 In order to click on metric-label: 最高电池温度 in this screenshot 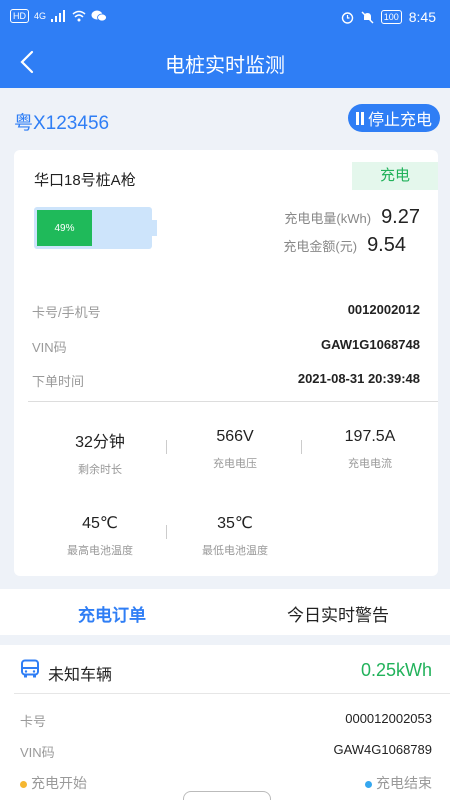, I will do `click(100, 551)`.